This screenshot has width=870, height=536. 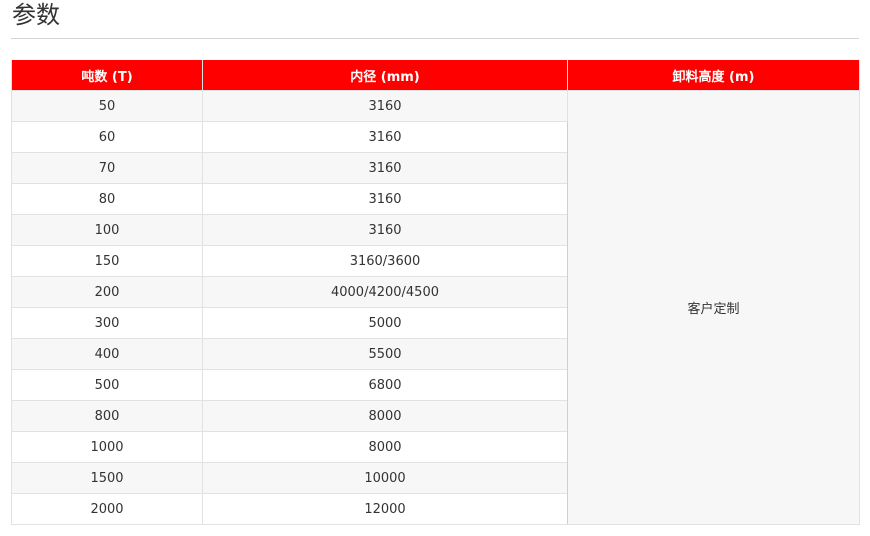 What do you see at coordinates (107, 478) in the screenshot?
I see `cell-tonnage: 1500` at bounding box center [107, 478].